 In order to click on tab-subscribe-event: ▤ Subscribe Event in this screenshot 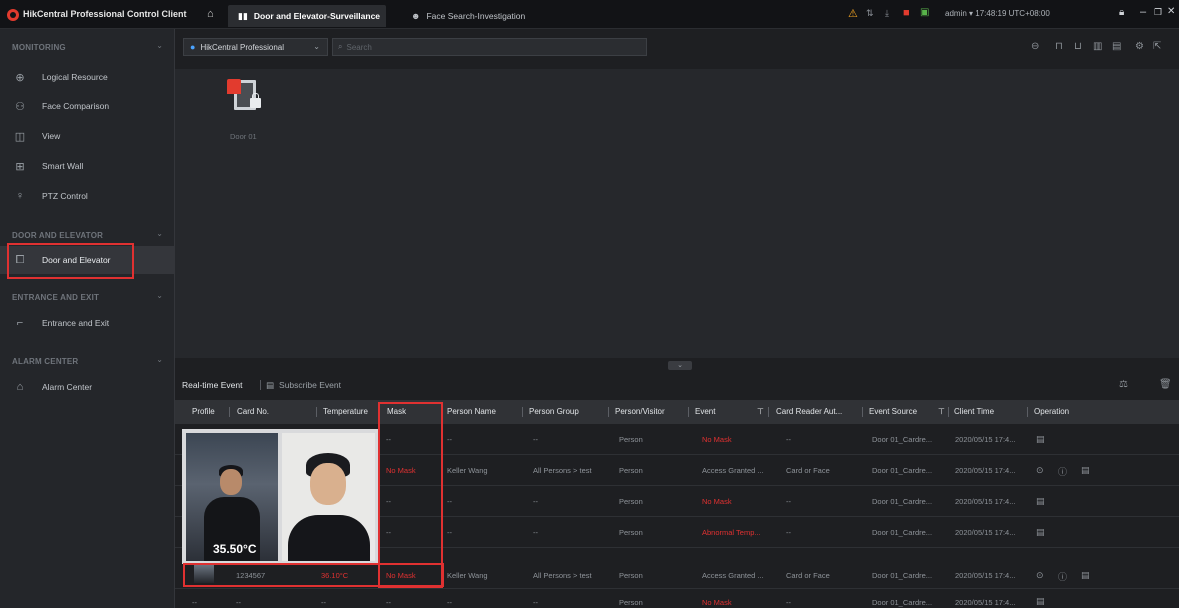, I will do `click(303, 385)`.